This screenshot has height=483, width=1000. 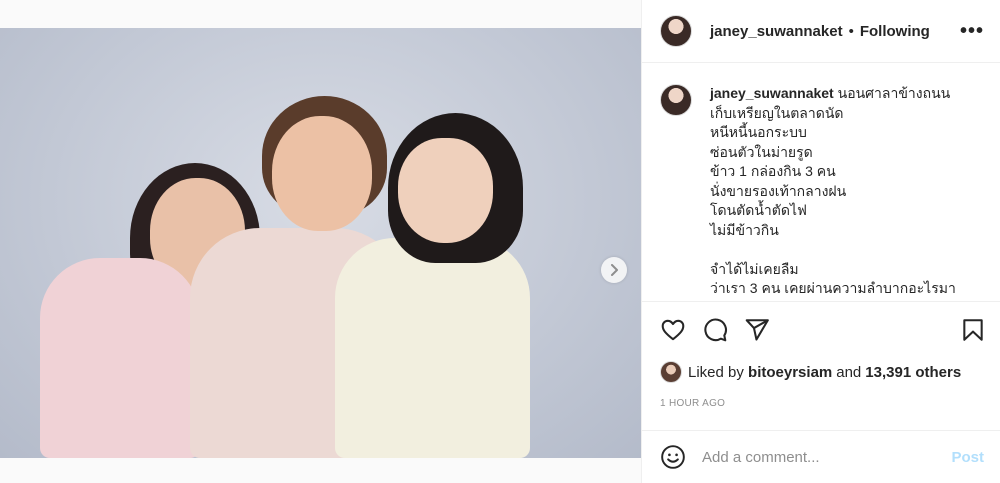 What do you see at coordinates (322, 173) in the screenshot?
I see `middle-person-face` at bounding box center [322, 173].